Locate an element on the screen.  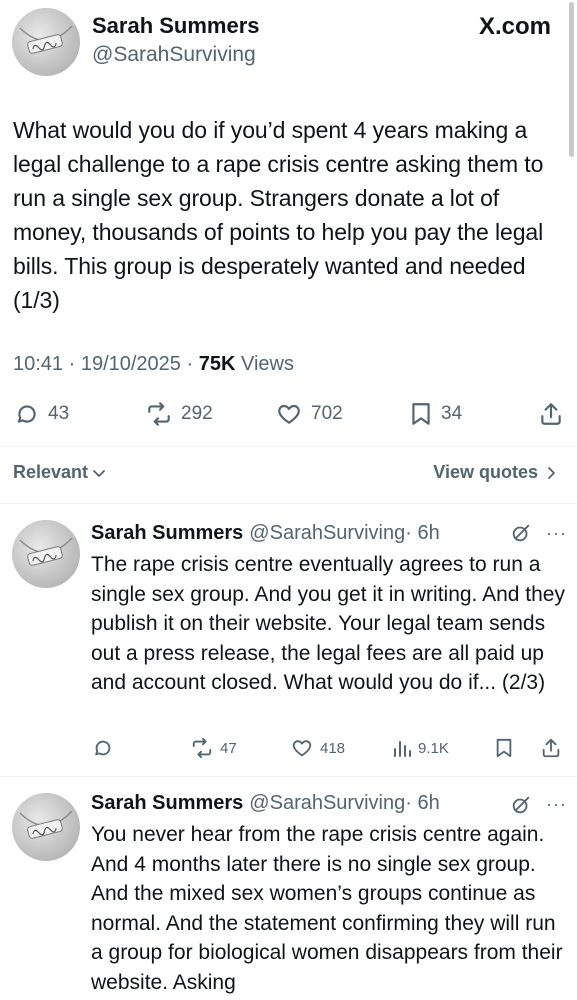
repost-button: 47 is located at coordinates (213, 748).